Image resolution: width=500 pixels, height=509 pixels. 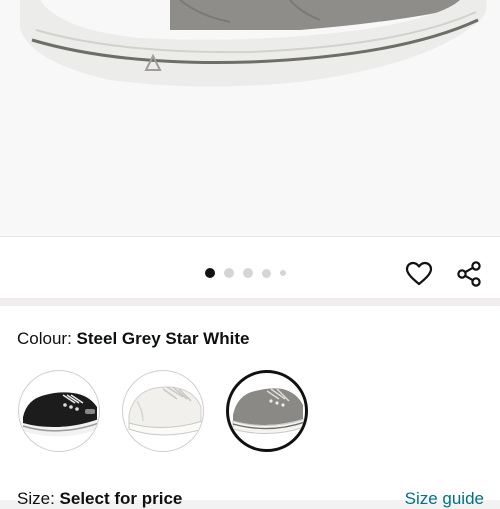 I want to click on colour-swatch-black, so click(x=59, y=411).